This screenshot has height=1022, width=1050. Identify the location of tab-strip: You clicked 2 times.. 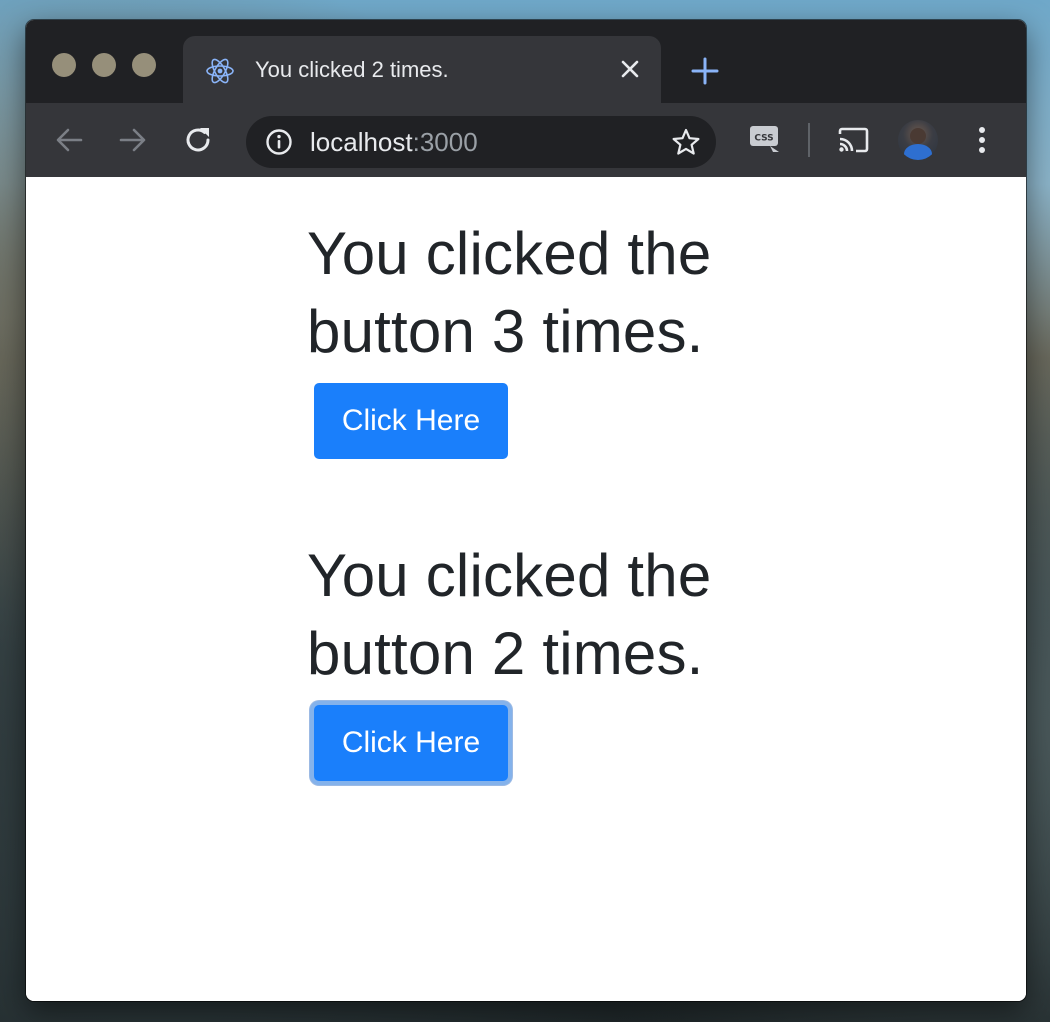
(526, 61).